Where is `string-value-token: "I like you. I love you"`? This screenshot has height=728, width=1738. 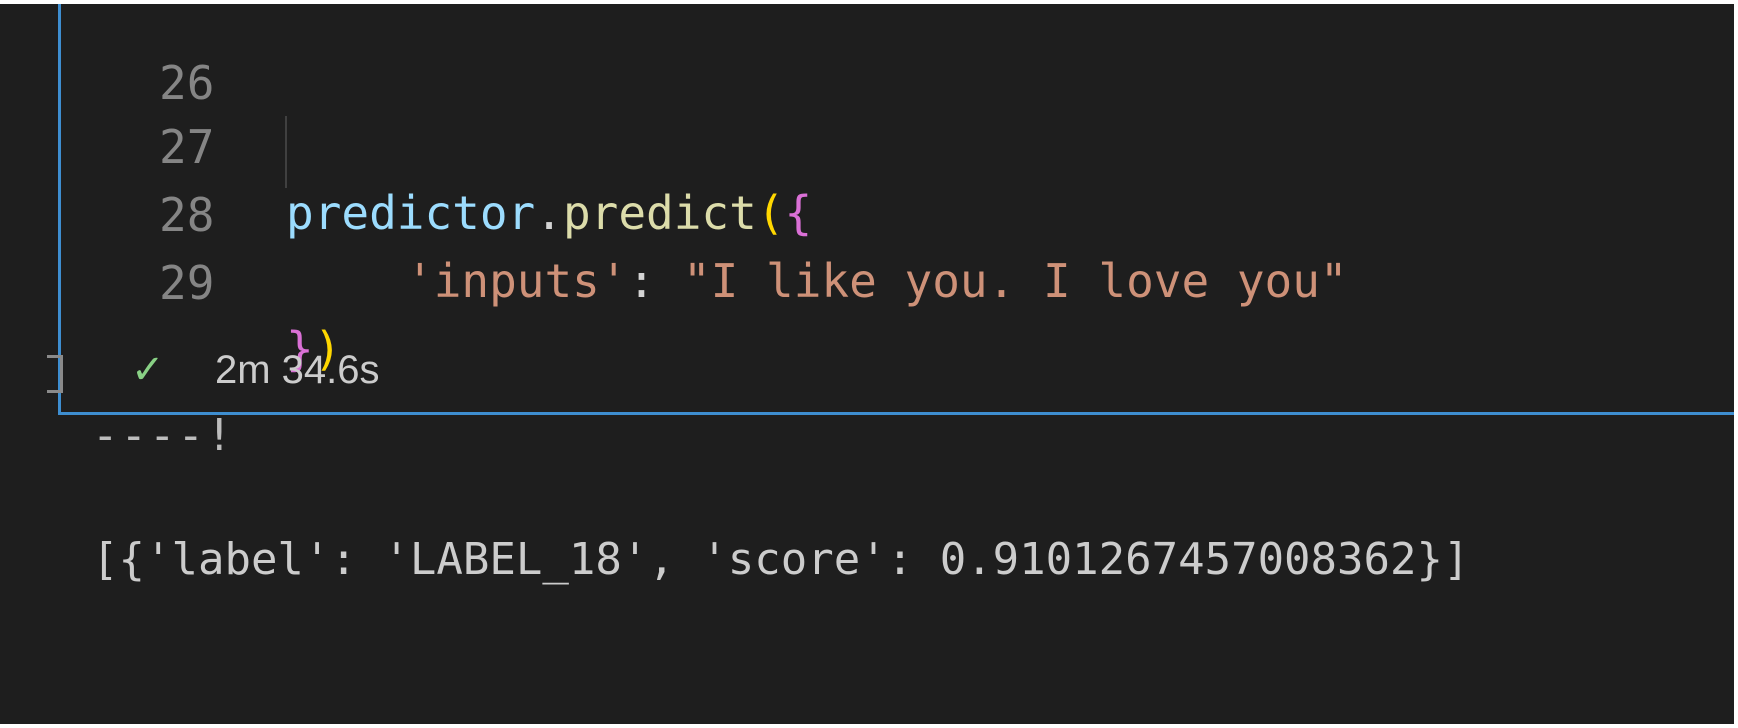
string-value-token: "I like you. I love you" is located at coordinates (1015, 281).